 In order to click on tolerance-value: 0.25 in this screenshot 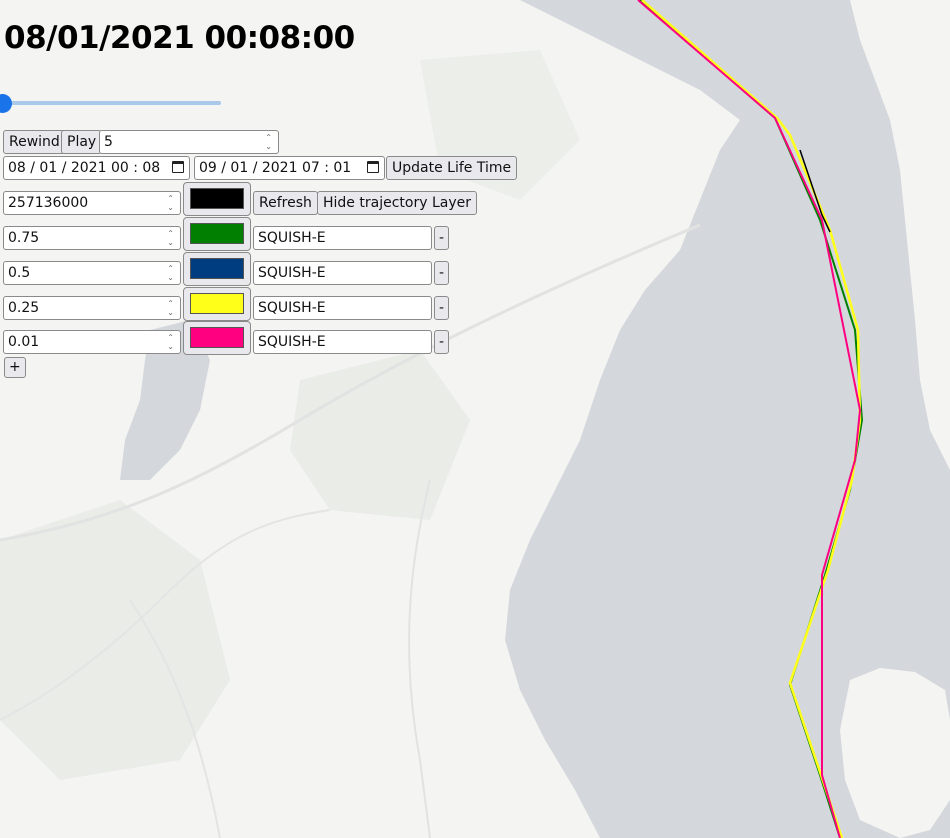, I will do `click(24, 308)`.